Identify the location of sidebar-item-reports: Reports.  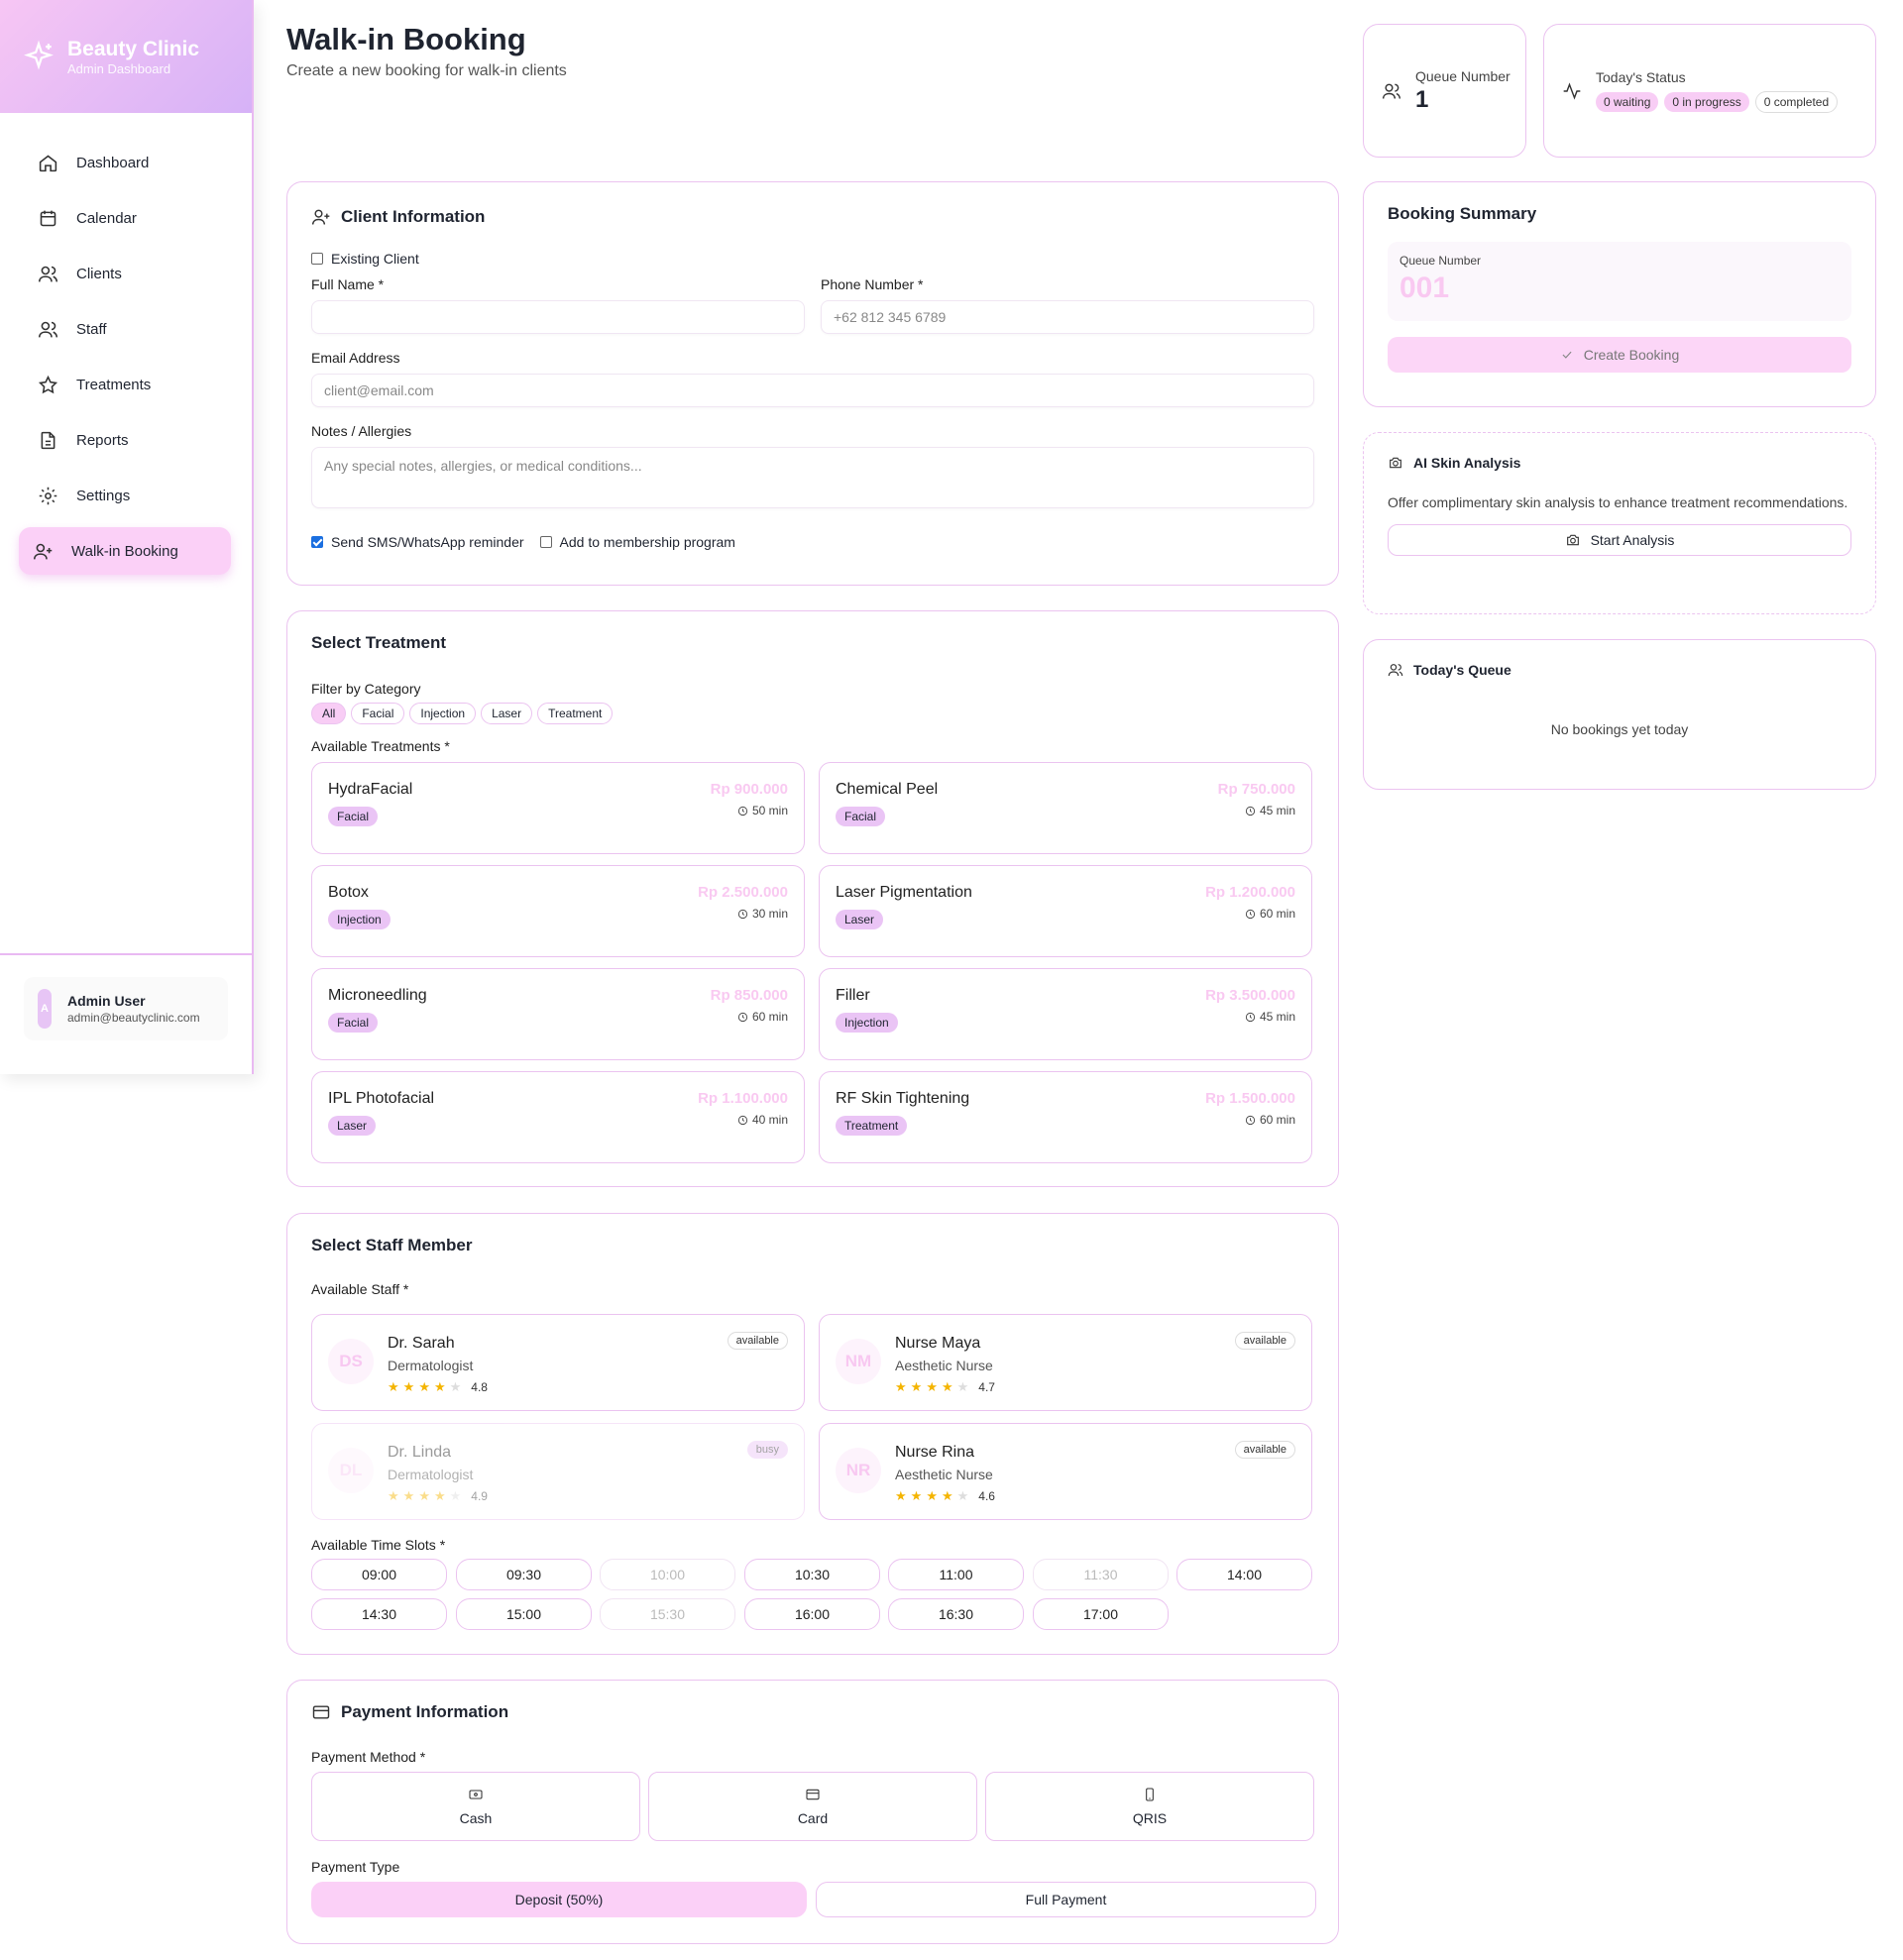
(126, 440).